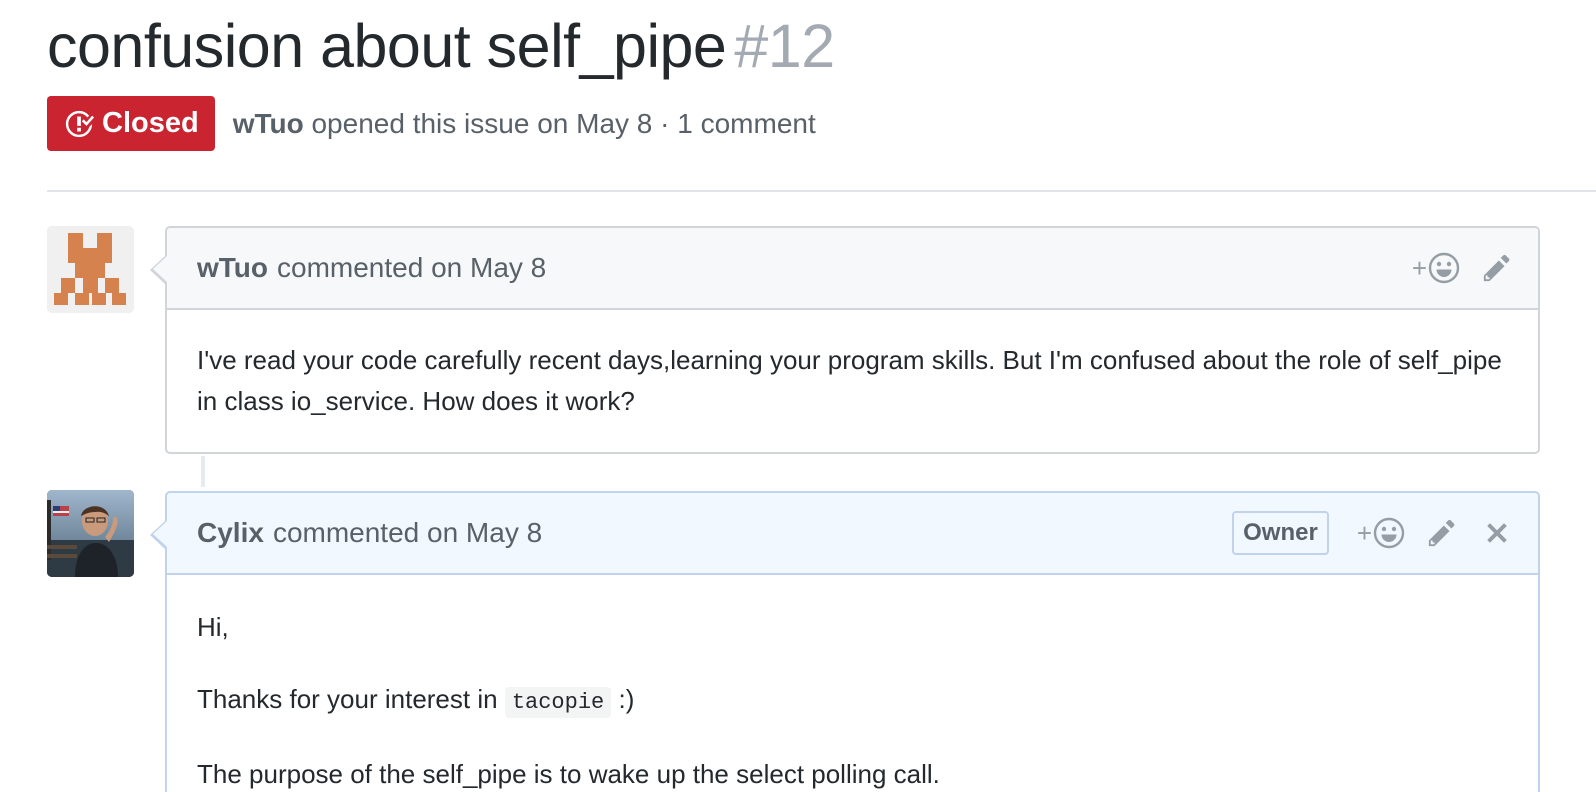  What do you see at coordinates (79, 123) in the screenshot?
I see `issue-closed-icon` at bounding box center [79, 123].